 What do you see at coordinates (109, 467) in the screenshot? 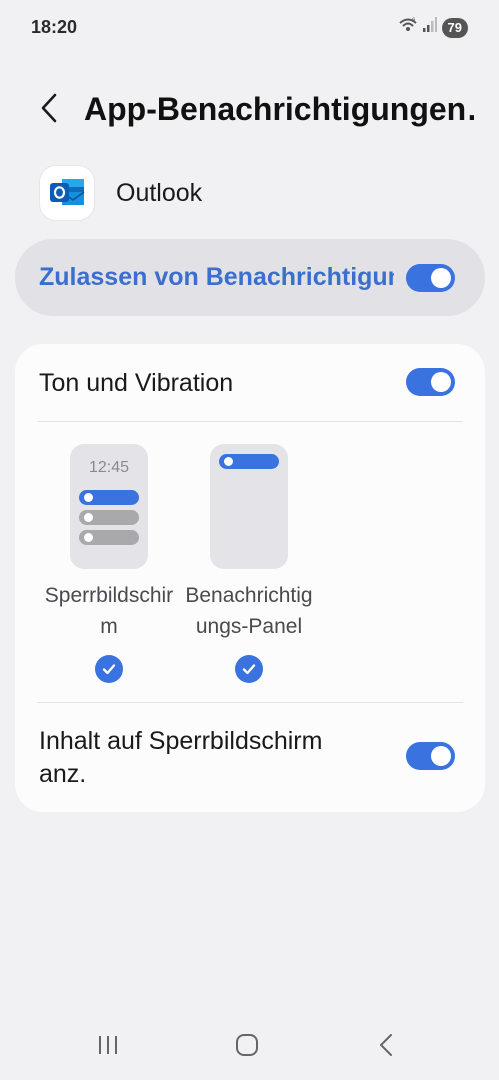
I see `preview-time: 12:45` at bounding box center [109, 467].